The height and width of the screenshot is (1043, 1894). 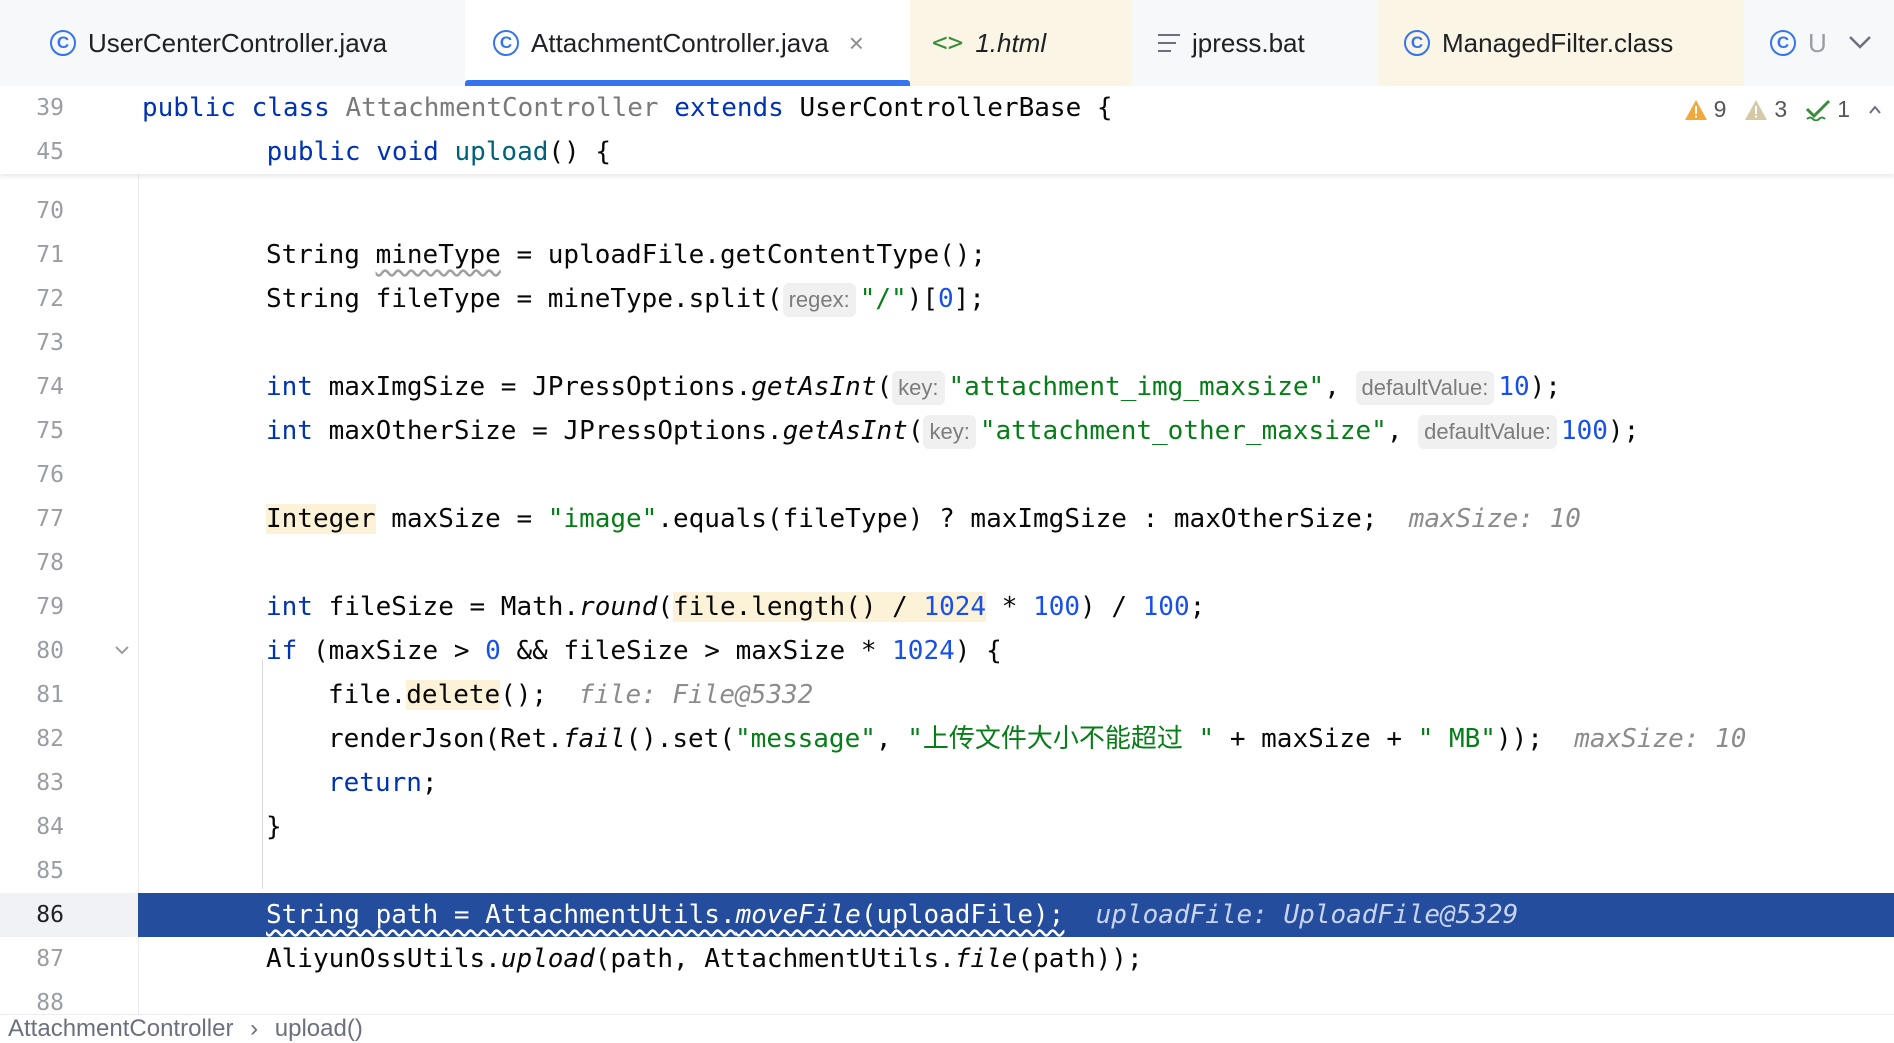 I want to click on ok-badge: 1, so click(x=1827, y=109).